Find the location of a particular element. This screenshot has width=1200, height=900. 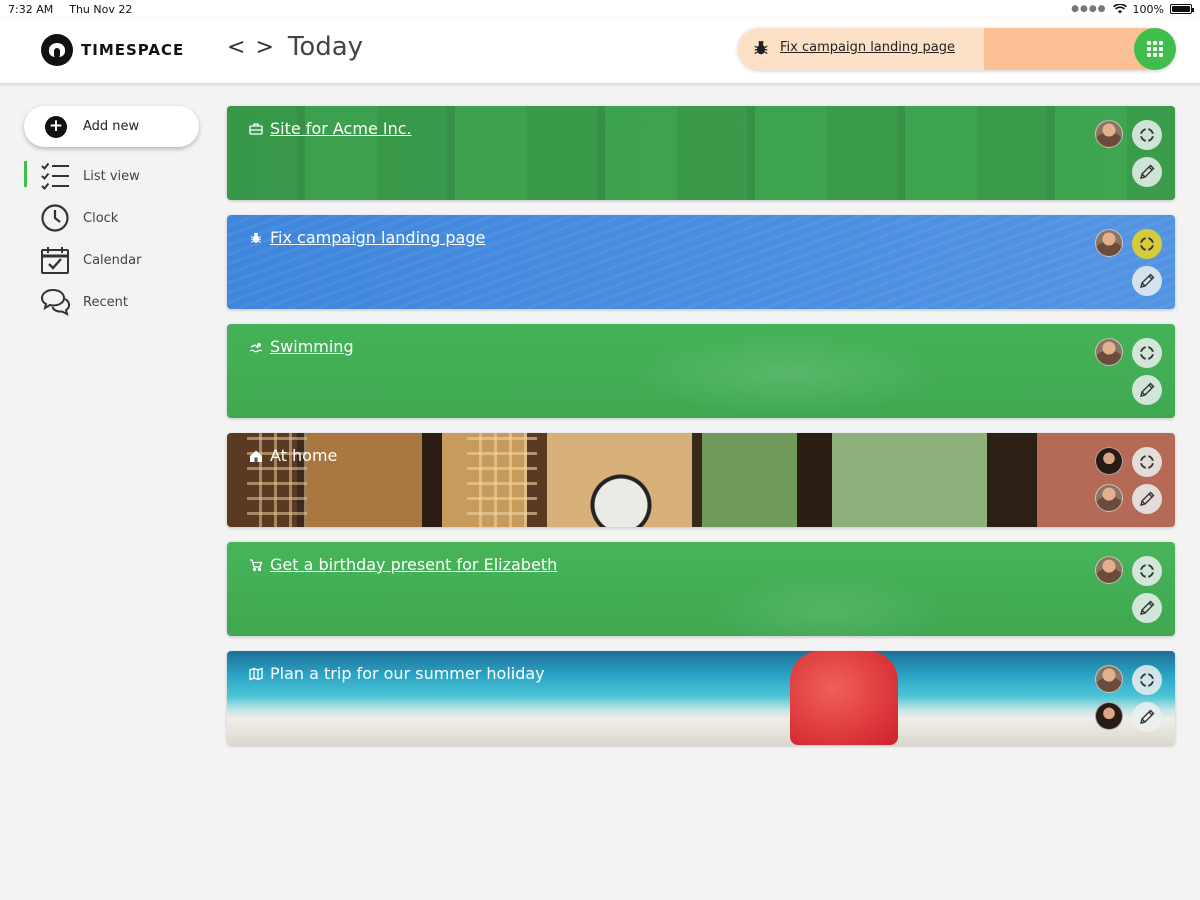

task-card-summer-trip: Plan a trip for our summer holiday is located at coordinates (701, 698).